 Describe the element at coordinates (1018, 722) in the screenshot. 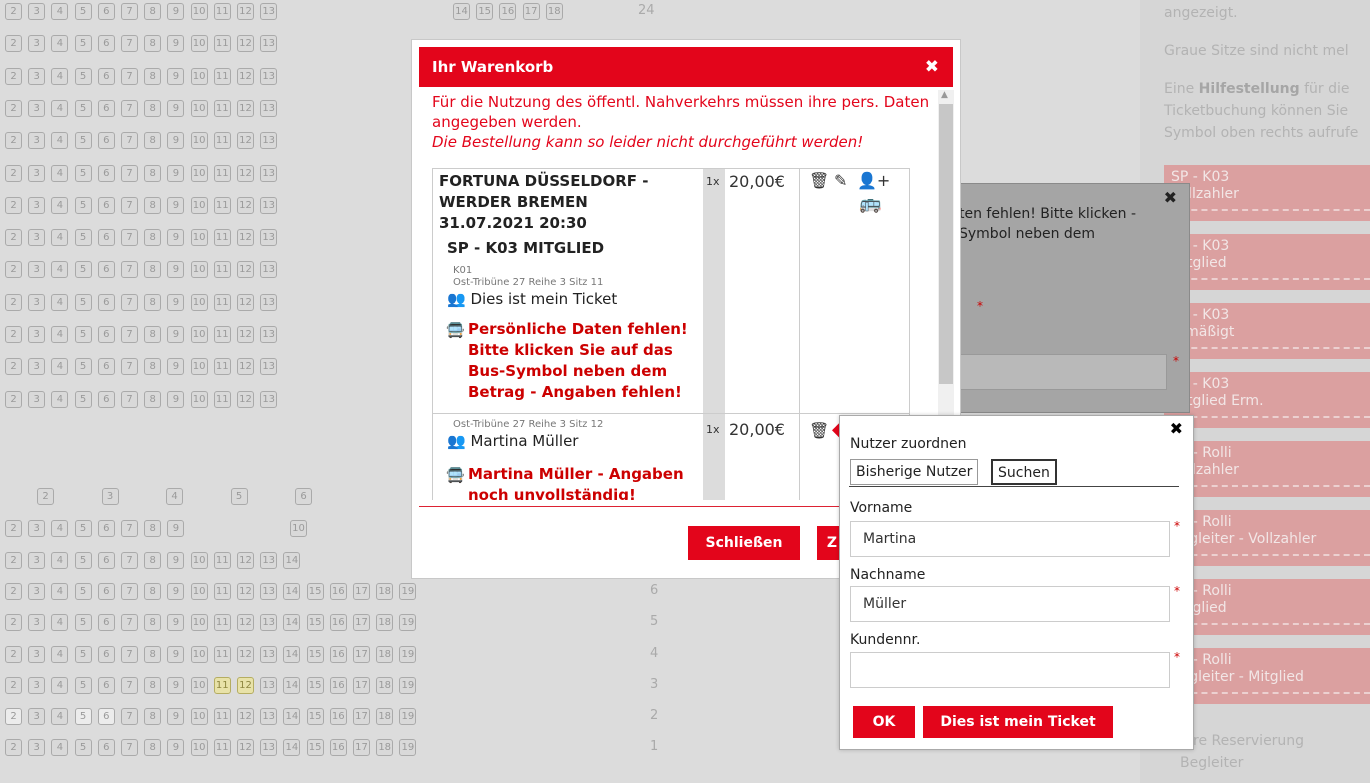

I see `this-is-my-ticket-button: Dies ist mein Ticket` at that location.